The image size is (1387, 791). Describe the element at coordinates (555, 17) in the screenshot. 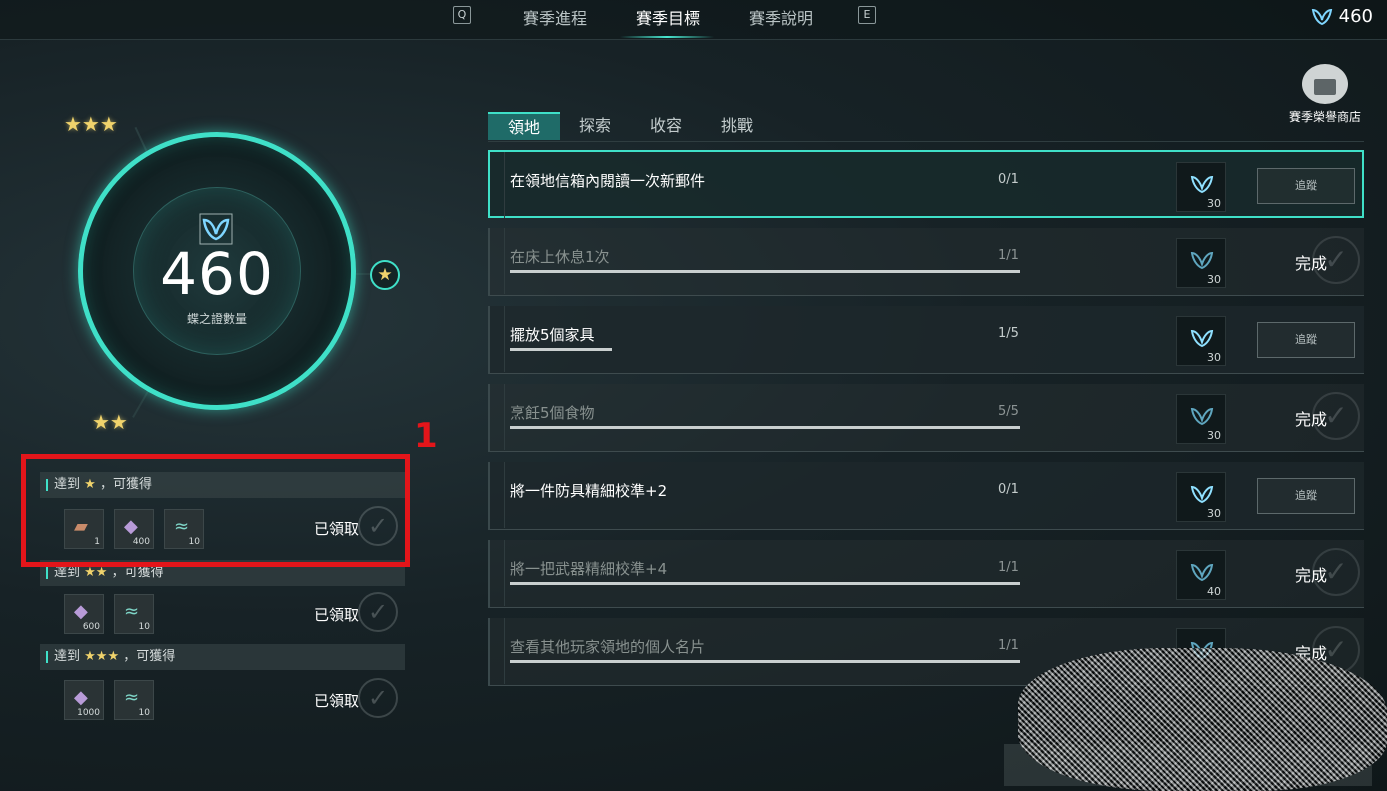

I see `tab-season-progress: 賽季進程` at that location.